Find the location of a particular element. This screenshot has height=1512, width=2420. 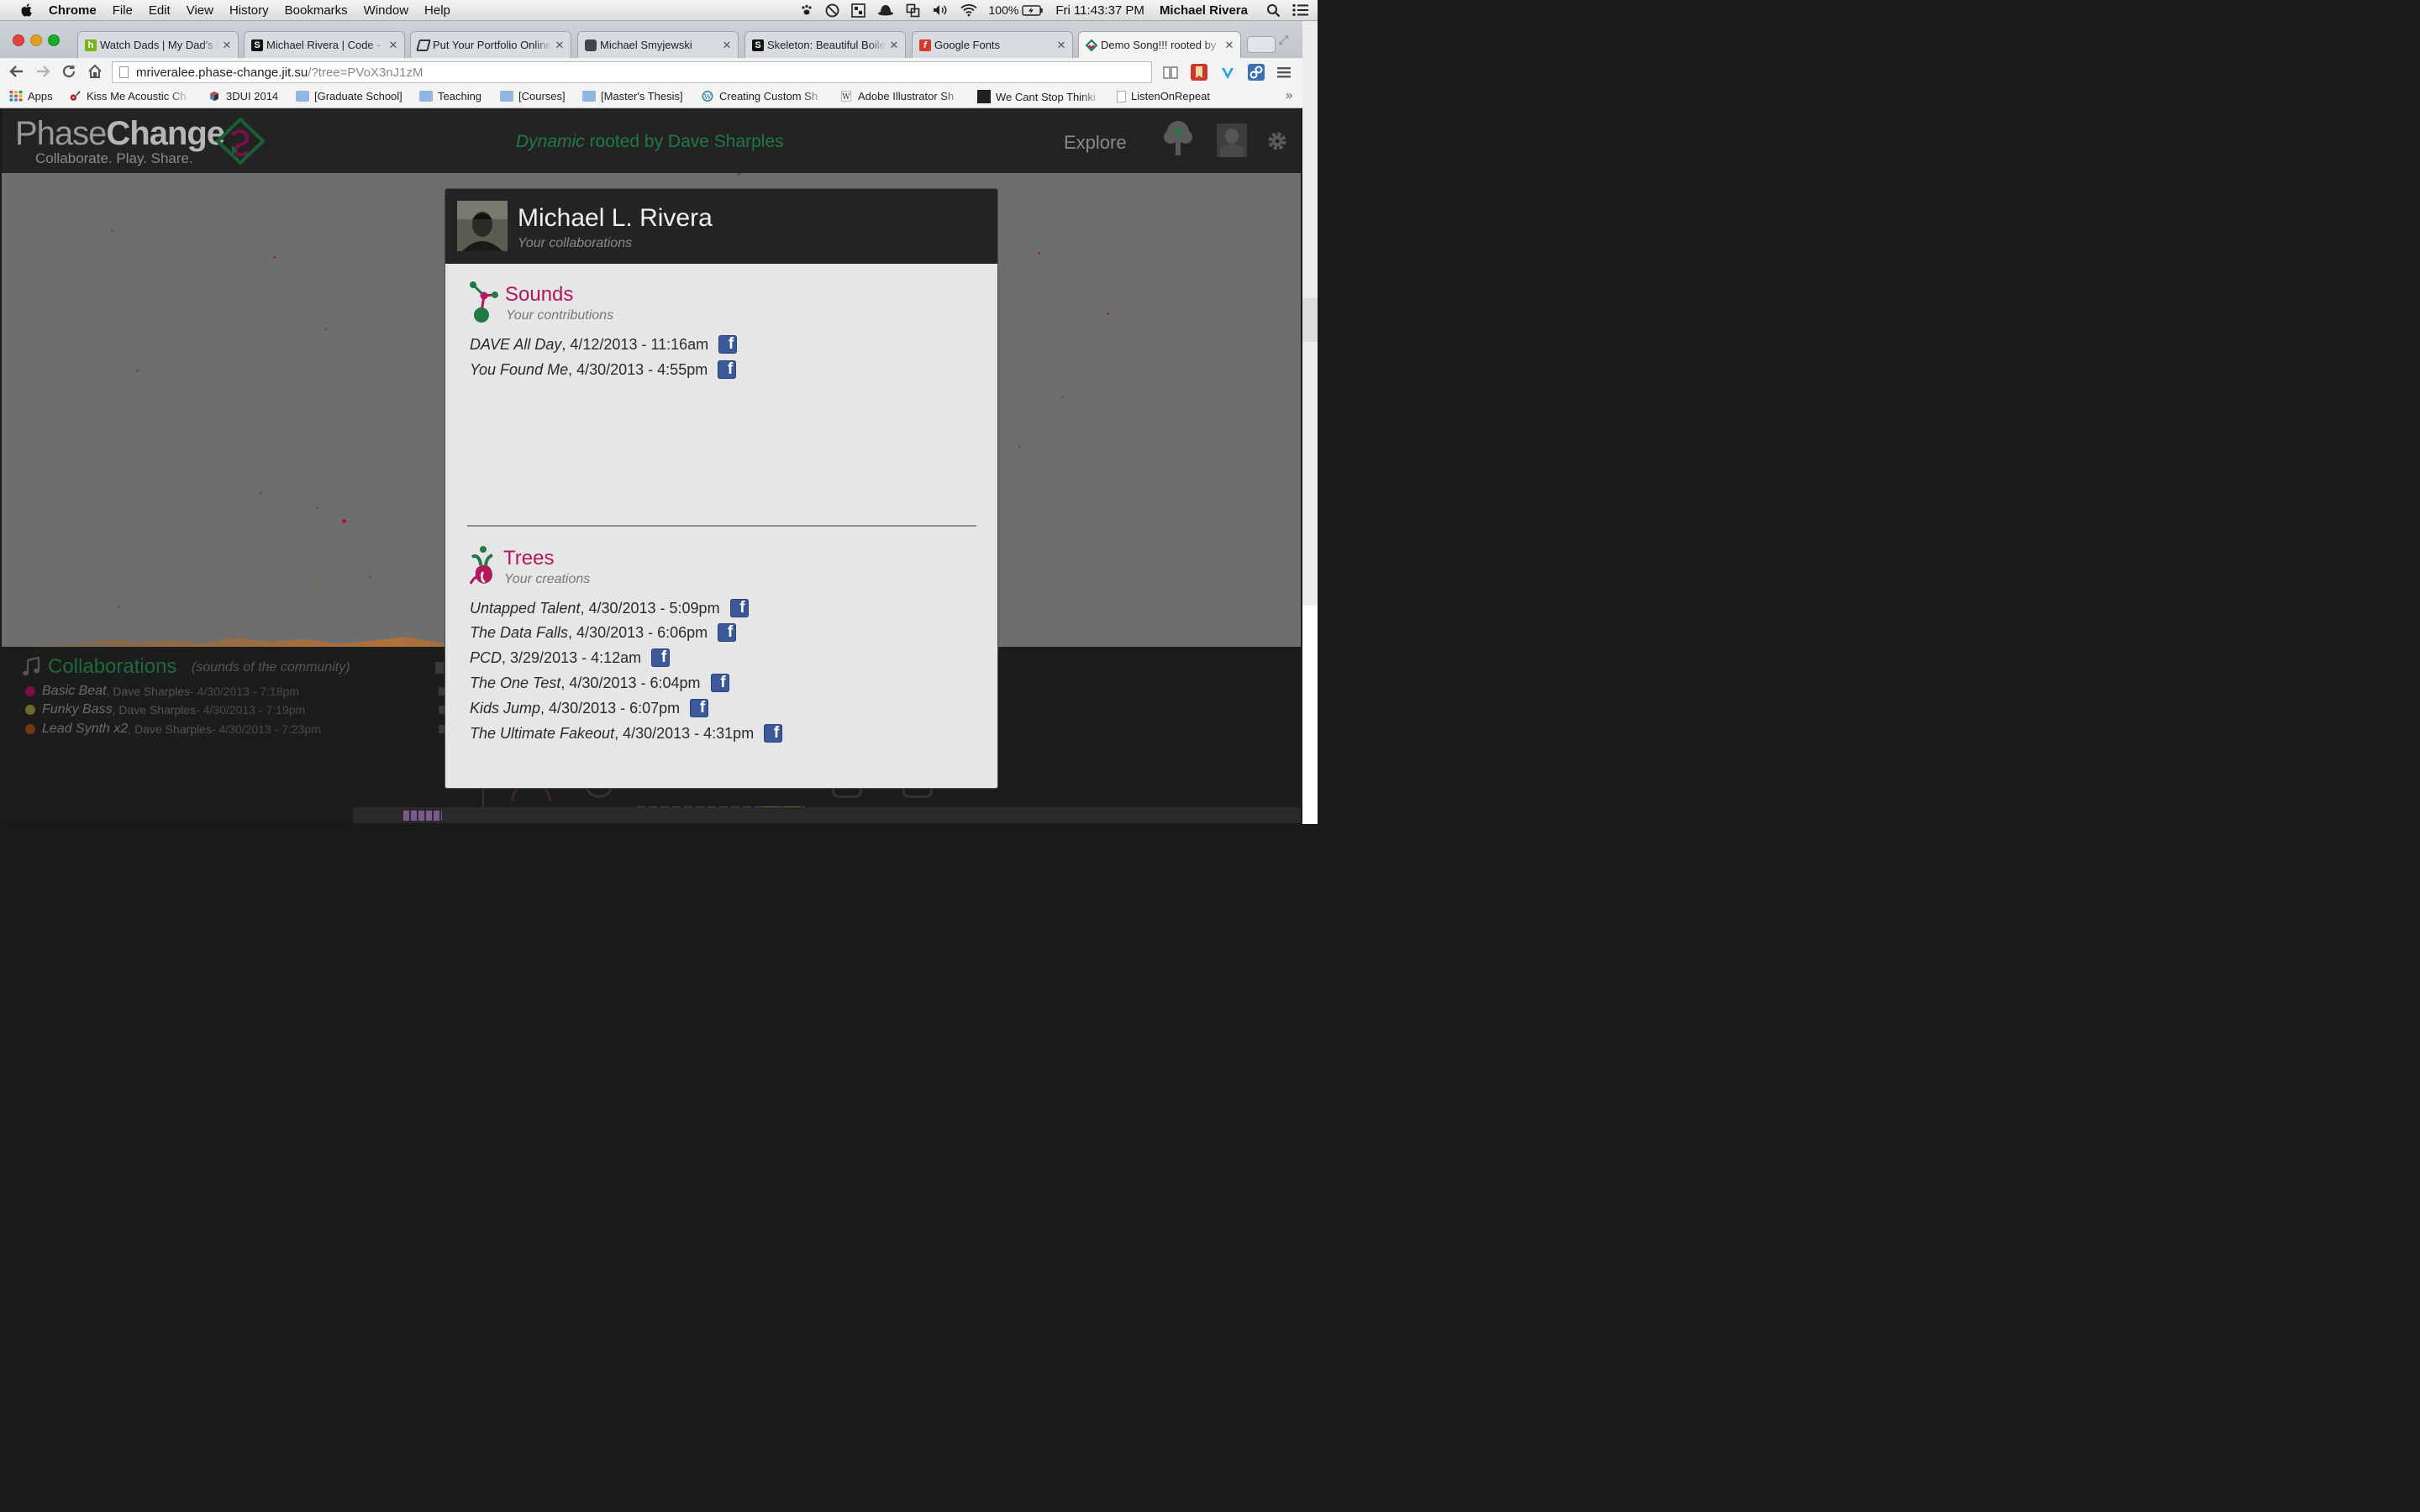

bookmark-kiss-me: Kiss Me Acoustic Ch is located at coordinates (129, 96).